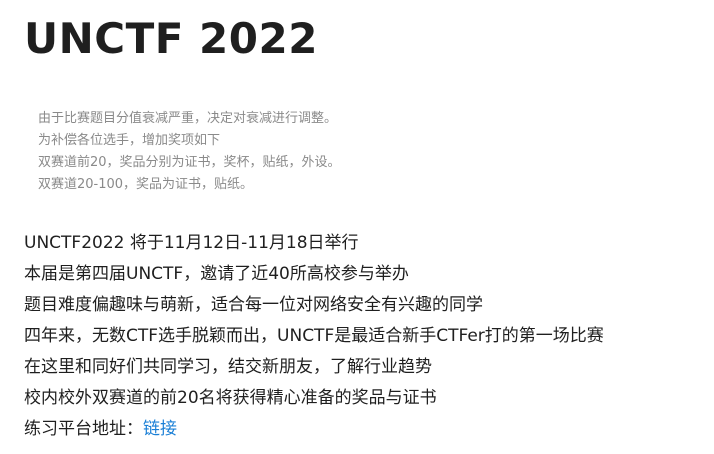  I want to click on intro-line: 题目难度偏趣味与萌新，适合每一位对网络安全有兴趣的同学, so click(253, 305).